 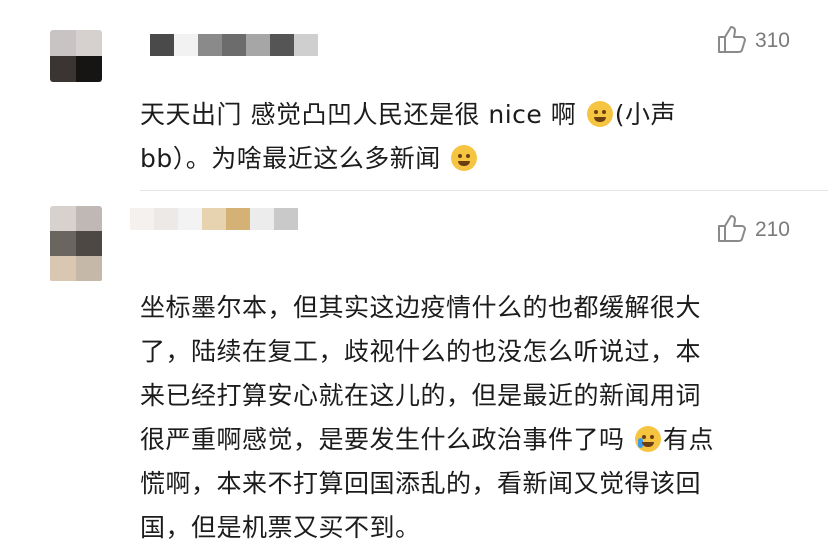 What do you see at coordinates (772, 229) in the screenshot?
I see `like-count: 210` at bounding box center [772, 229].